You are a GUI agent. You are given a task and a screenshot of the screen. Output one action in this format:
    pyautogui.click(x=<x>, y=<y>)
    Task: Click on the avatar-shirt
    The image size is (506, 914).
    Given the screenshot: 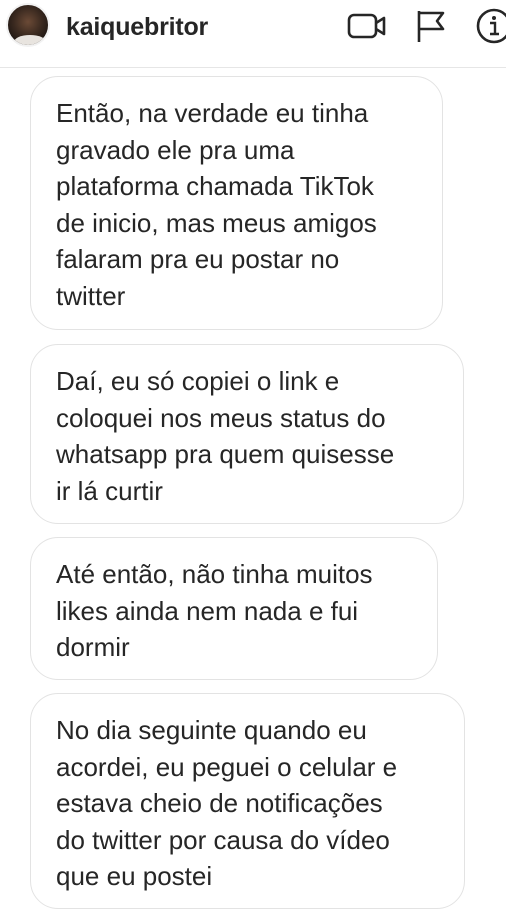 What is the action you would take?
    pyautogui.click(x=30, y=40)
    